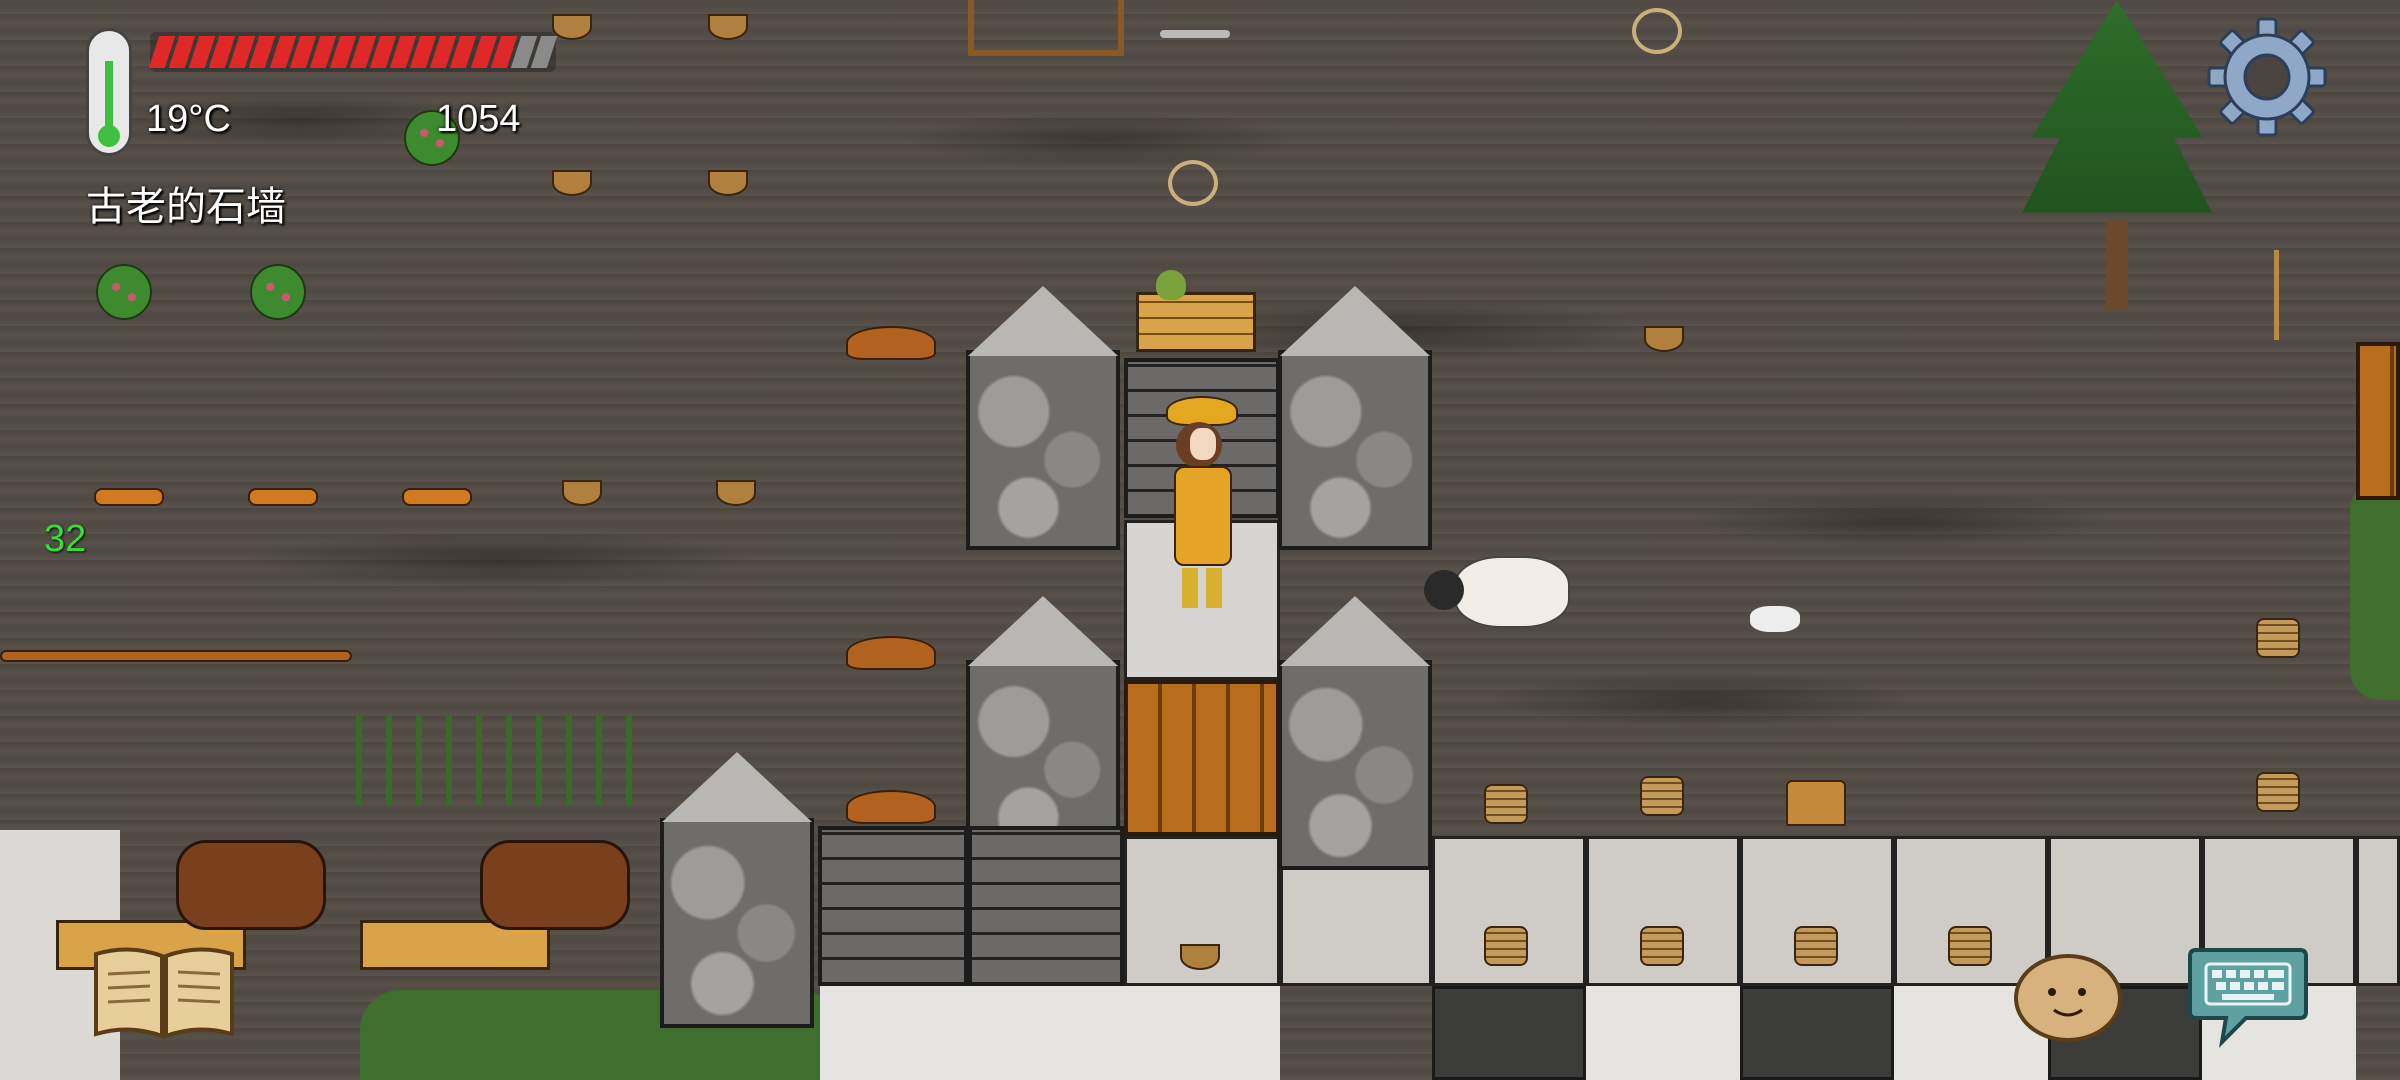  I want to click on sheep-wool, so click(1512, 592).